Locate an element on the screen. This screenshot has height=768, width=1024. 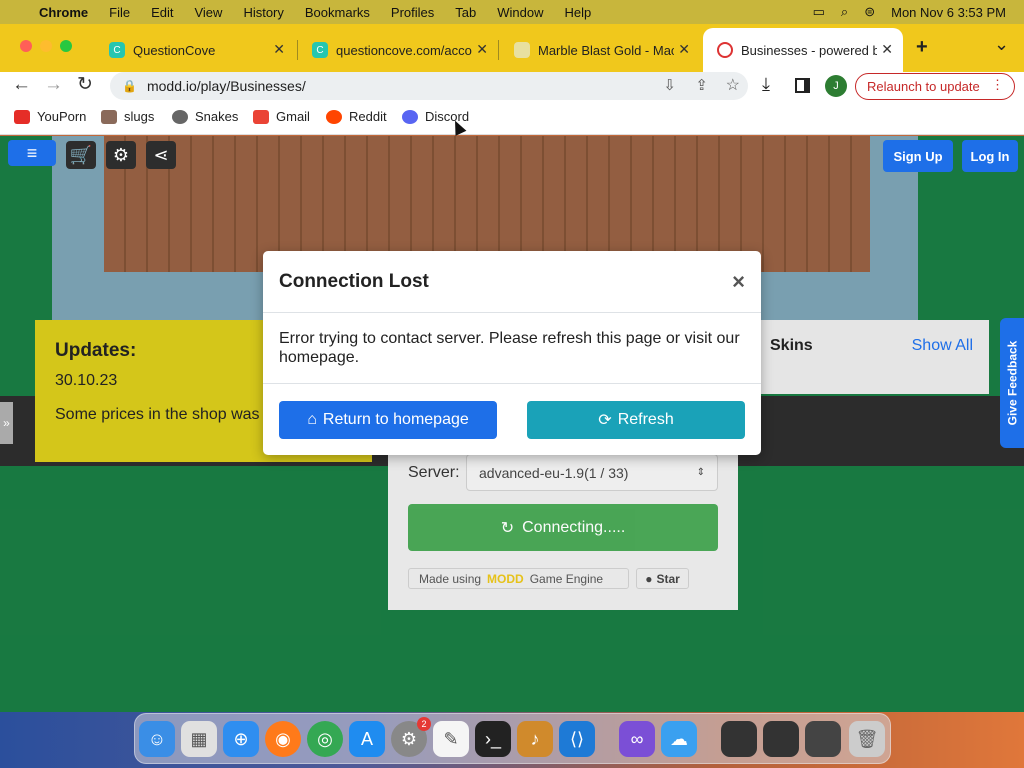
forward-arrow-icon: → is located at coordinates (53, 85).